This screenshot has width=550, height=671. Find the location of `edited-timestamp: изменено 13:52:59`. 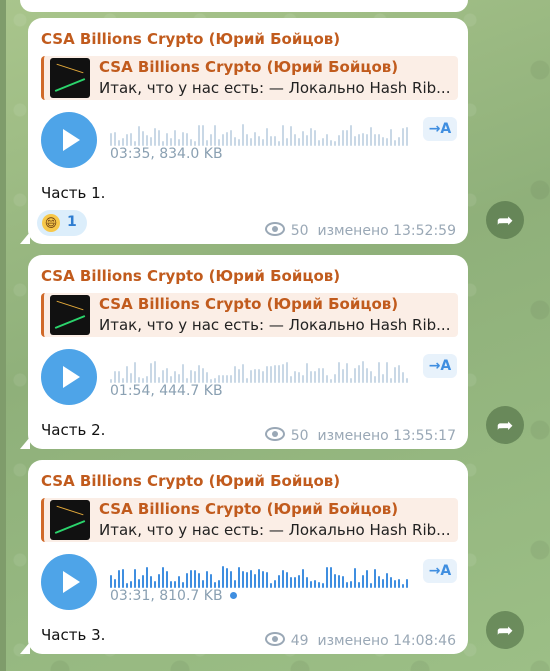

edited-timestamp: изменено 13:52:59 is located at coordinates (386, 231).